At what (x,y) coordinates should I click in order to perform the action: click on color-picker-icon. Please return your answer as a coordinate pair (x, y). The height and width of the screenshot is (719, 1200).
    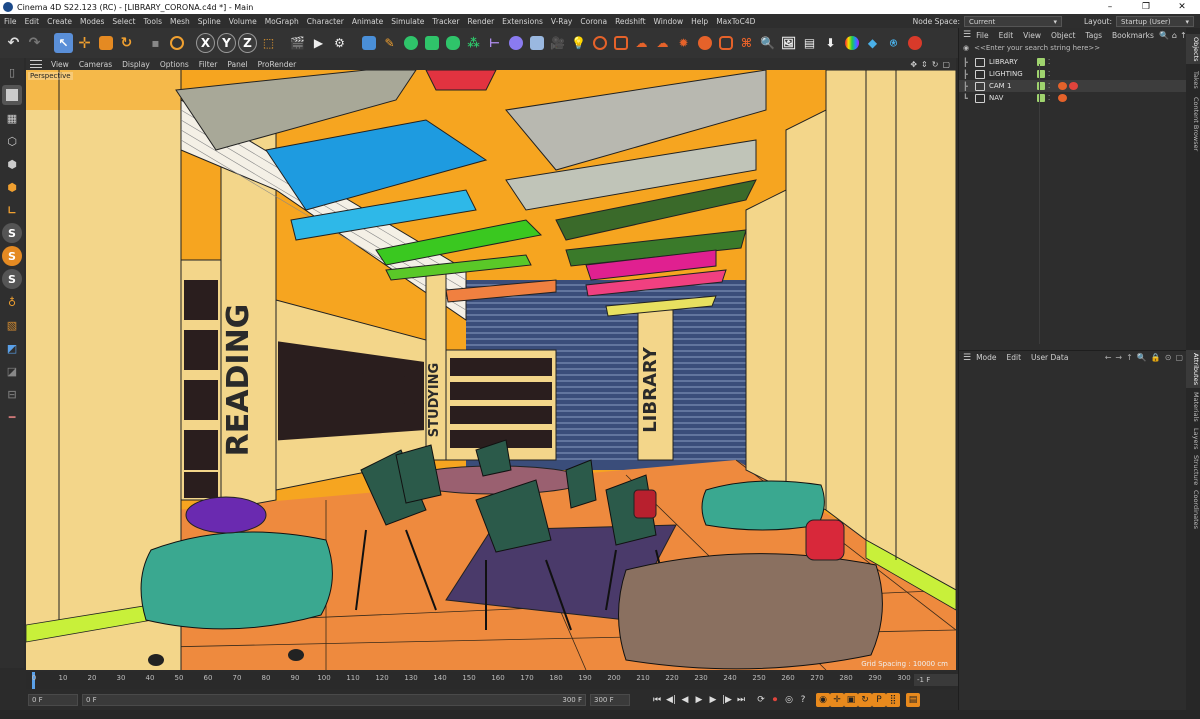
    Looking at the image, I should click on (851, 43).